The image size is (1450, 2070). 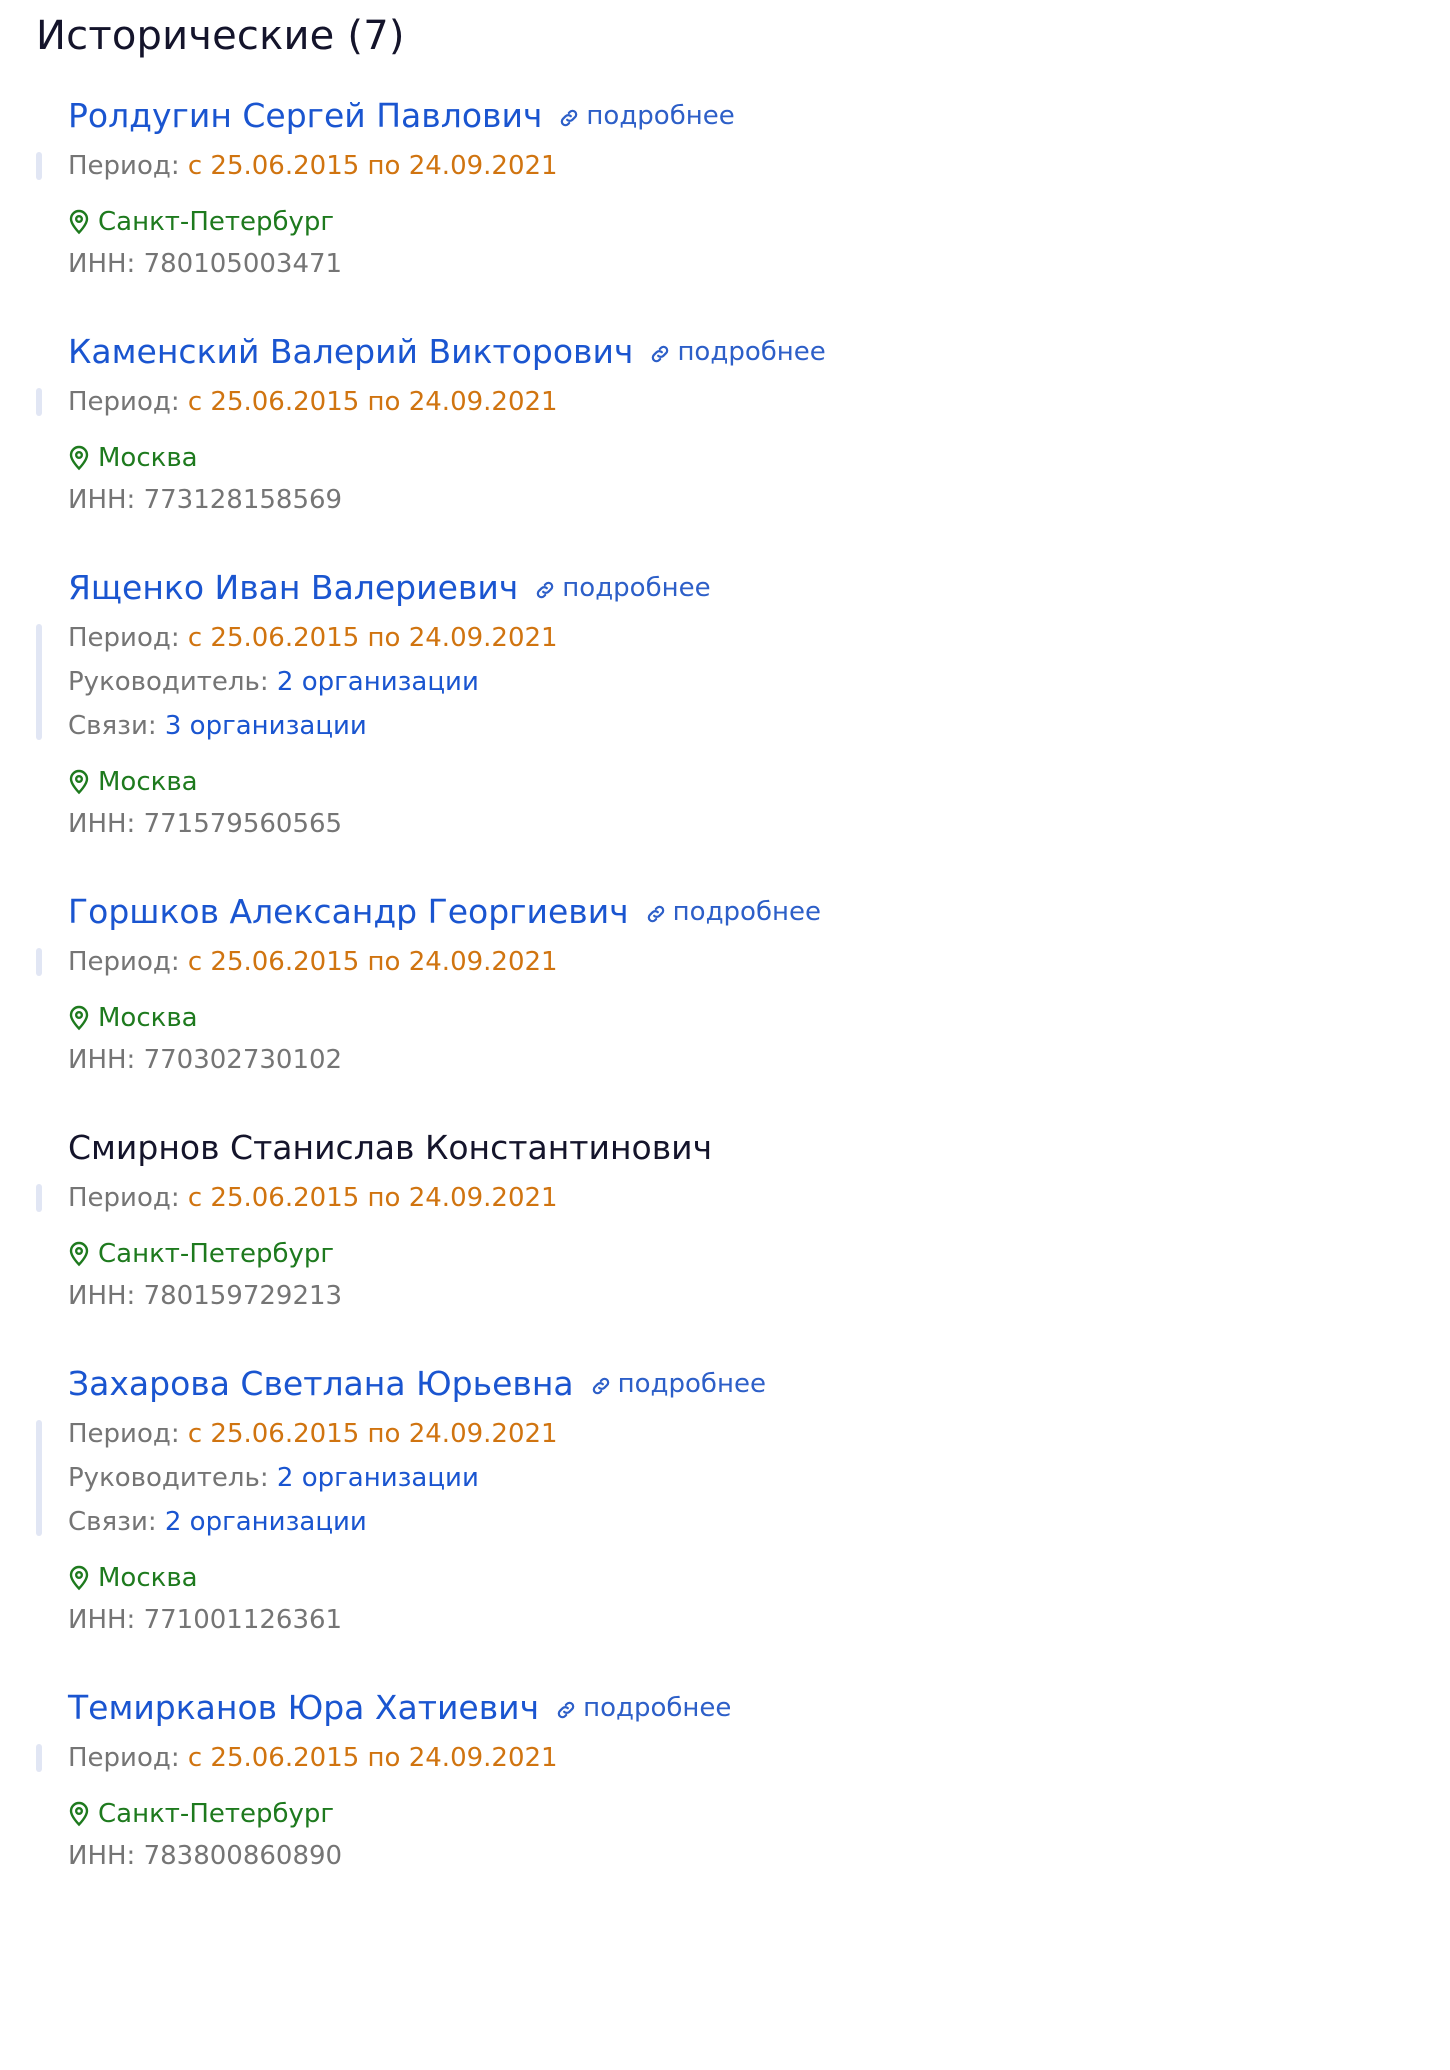 What do you see at coordinates (243, 1620) in the screenshot?
I see `inn-value: 771001126361` at bounding box center [243, 1620].